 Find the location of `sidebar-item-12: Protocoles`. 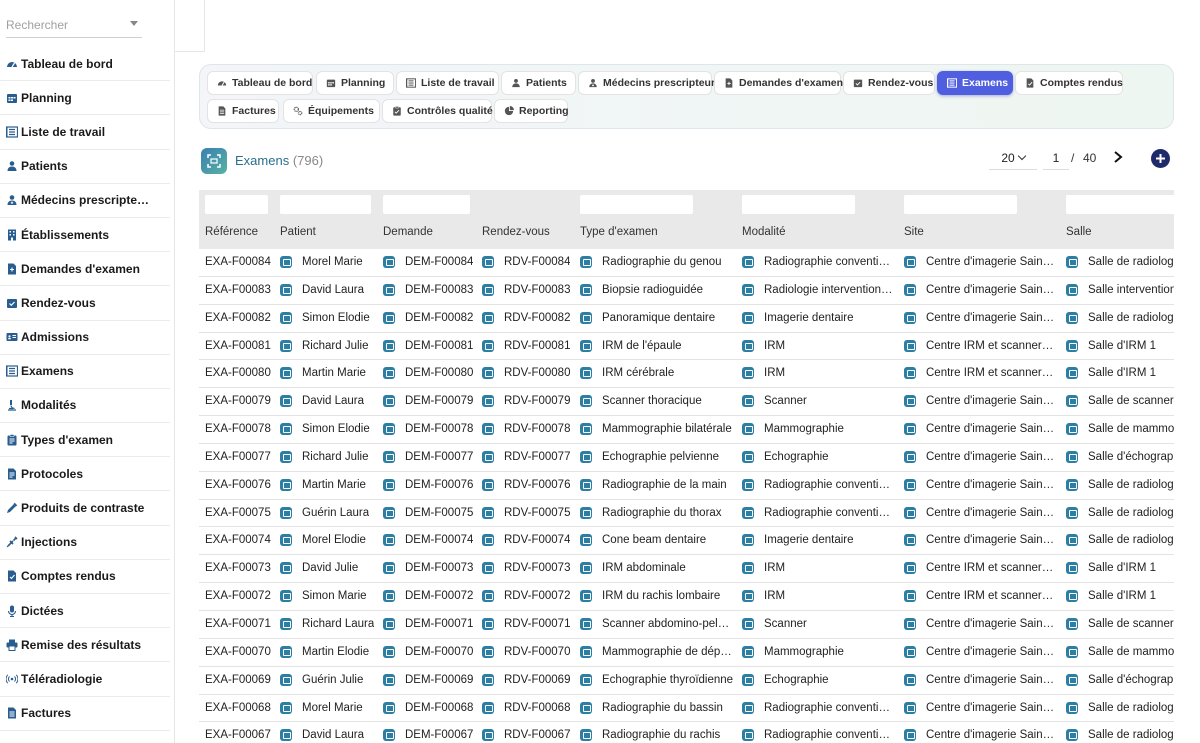

sidebar-item-12: Protocoles is located at coordinates (85, 474).